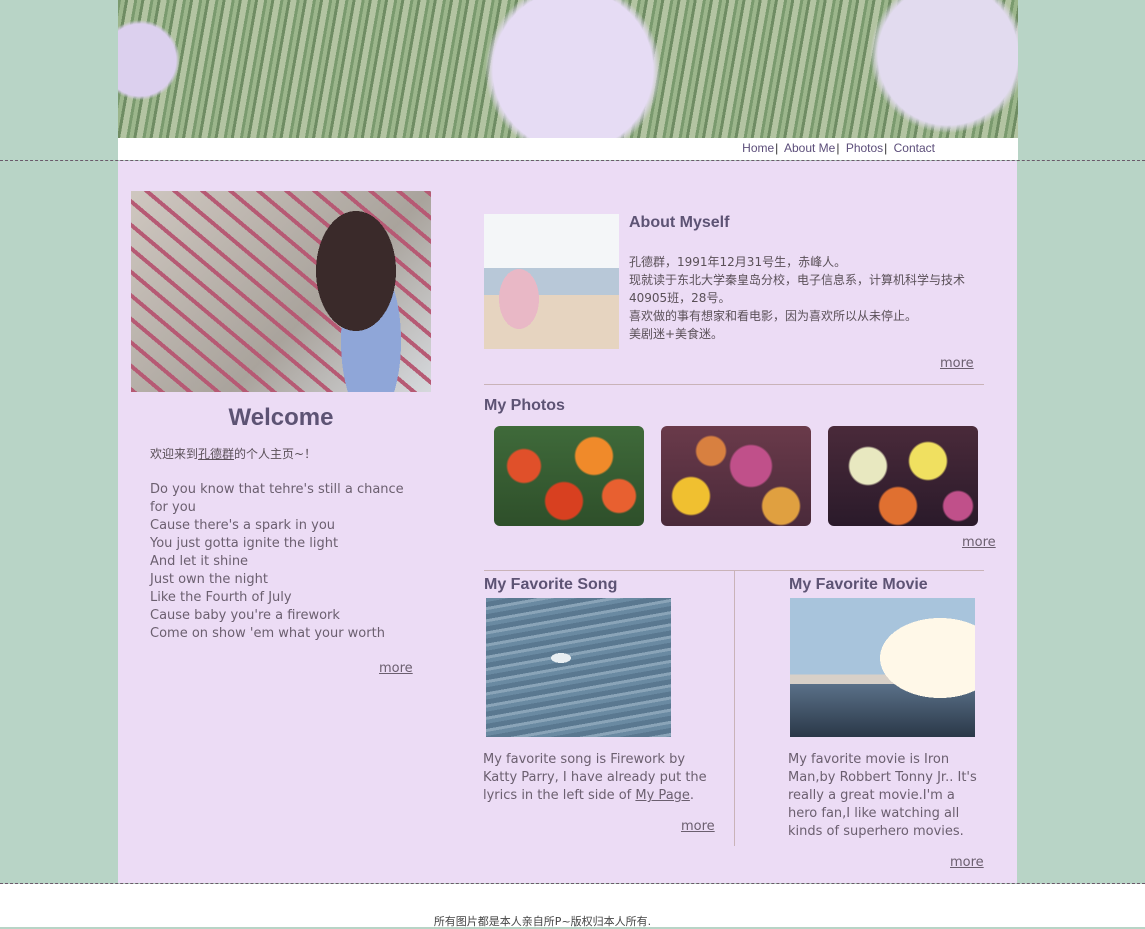 The image size is (1145, 929). Describe the element at coordinates (680, 298) in the screenshot. I see `about-line: 40905班，28号。` at that location.